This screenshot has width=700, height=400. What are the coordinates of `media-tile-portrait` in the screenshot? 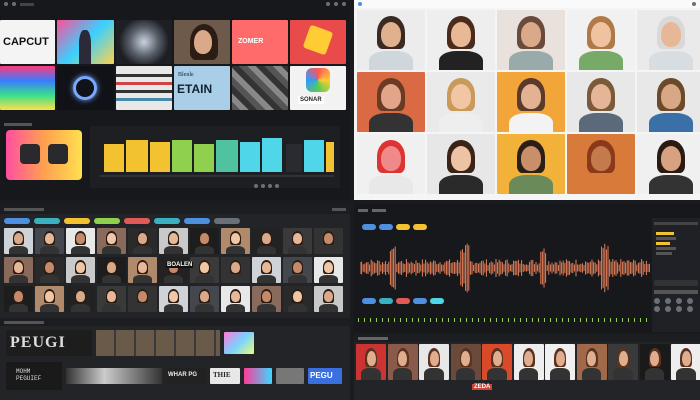 It's located at (202, 42).